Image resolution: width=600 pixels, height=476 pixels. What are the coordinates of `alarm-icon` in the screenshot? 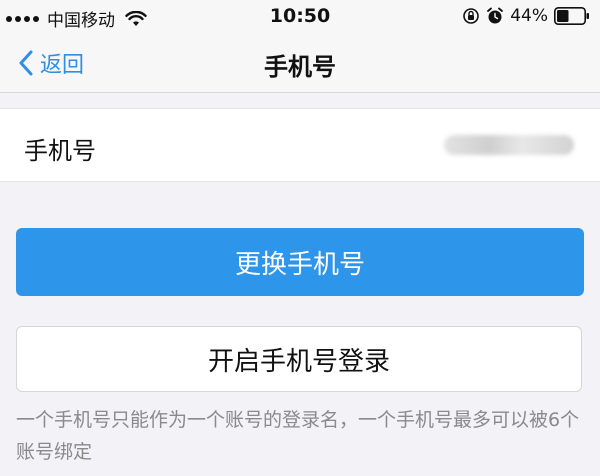 It's located at (495, 15).